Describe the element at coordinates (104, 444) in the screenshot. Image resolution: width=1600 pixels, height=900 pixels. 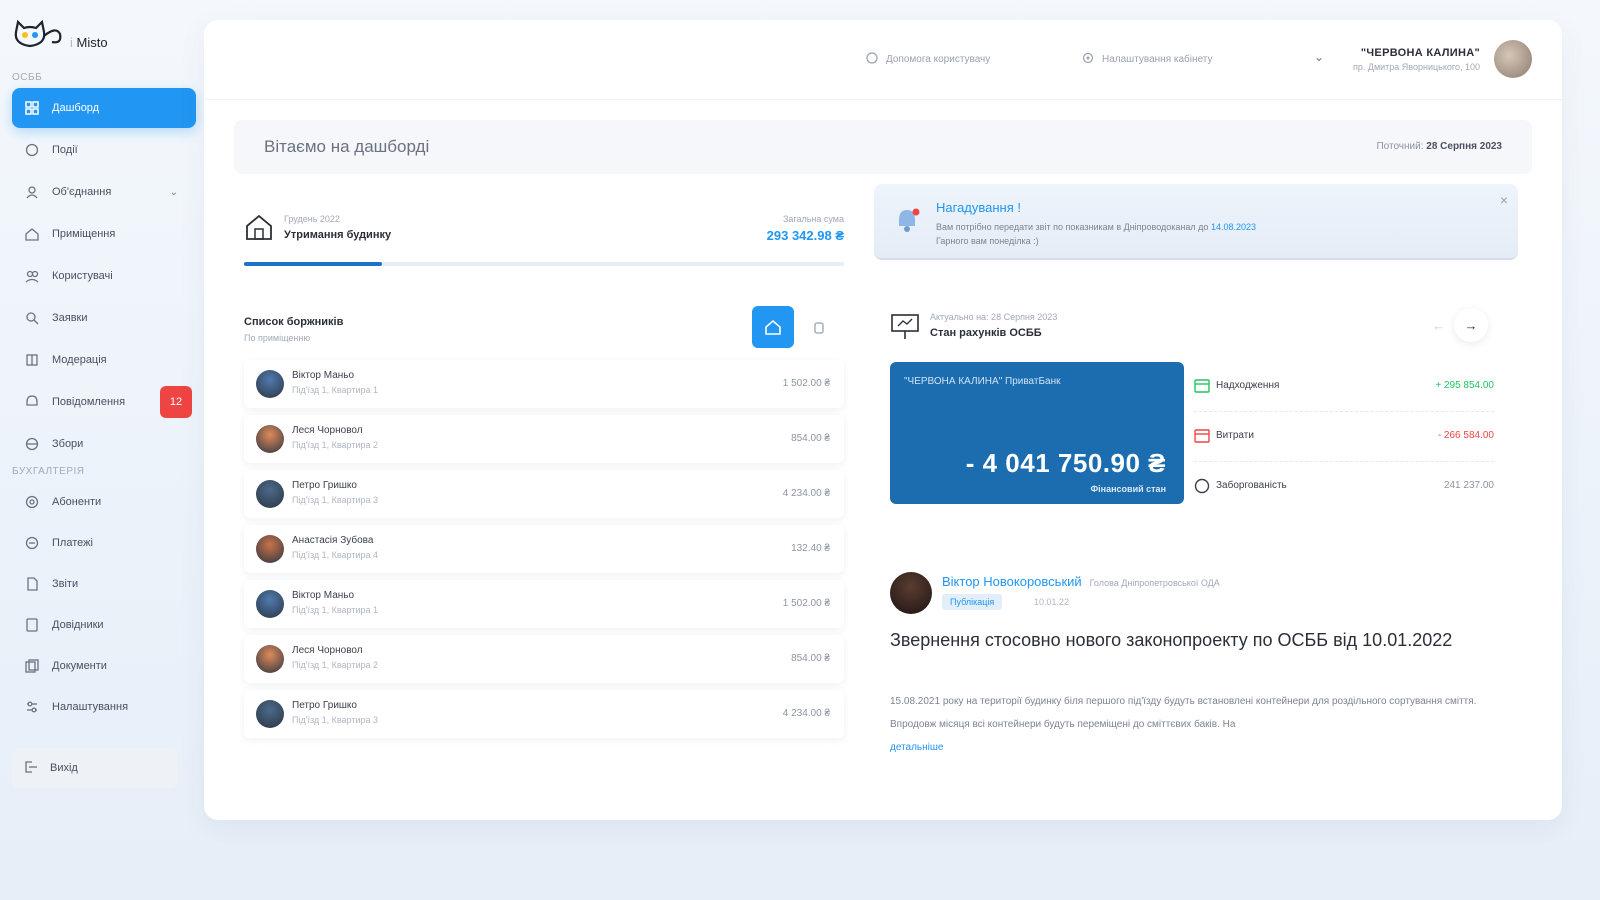
I see `sidebar-item-meetings: Збори` at that location.